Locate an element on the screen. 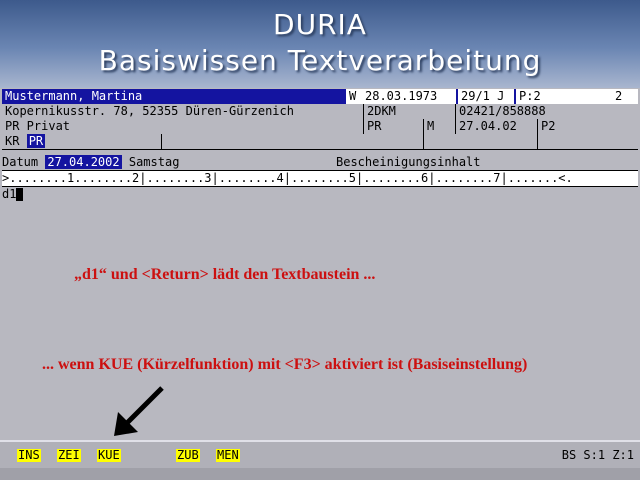  editor-text: d1 is located at coordinates (9, 194).